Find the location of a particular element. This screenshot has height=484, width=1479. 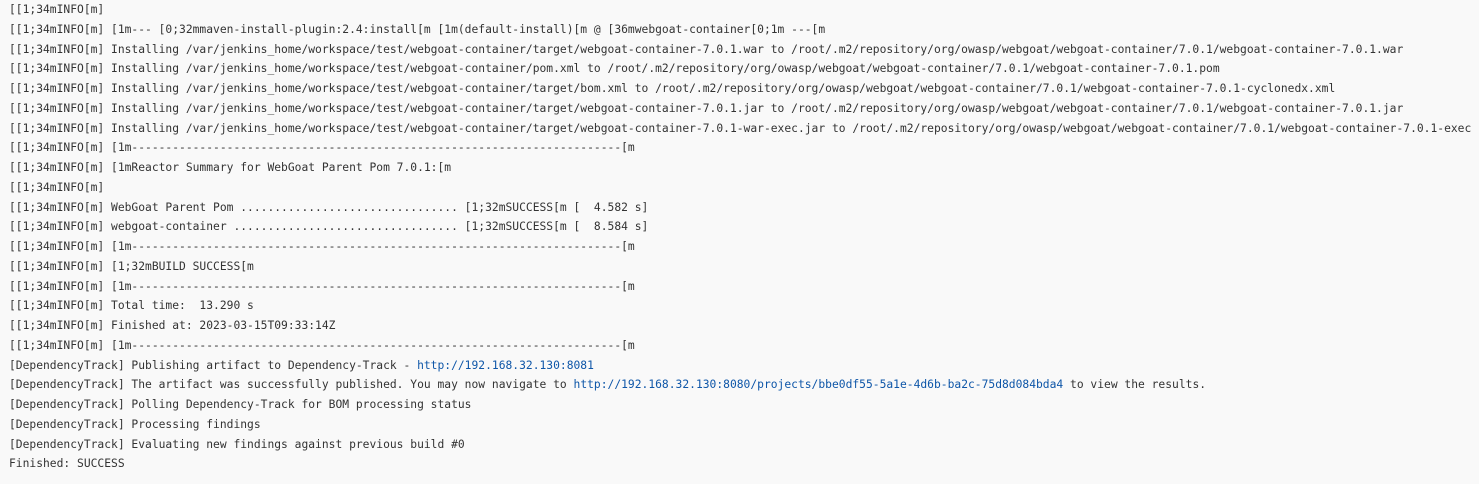

console-line-text: Finished: SUCCESS is located at coordinates (67, 464).